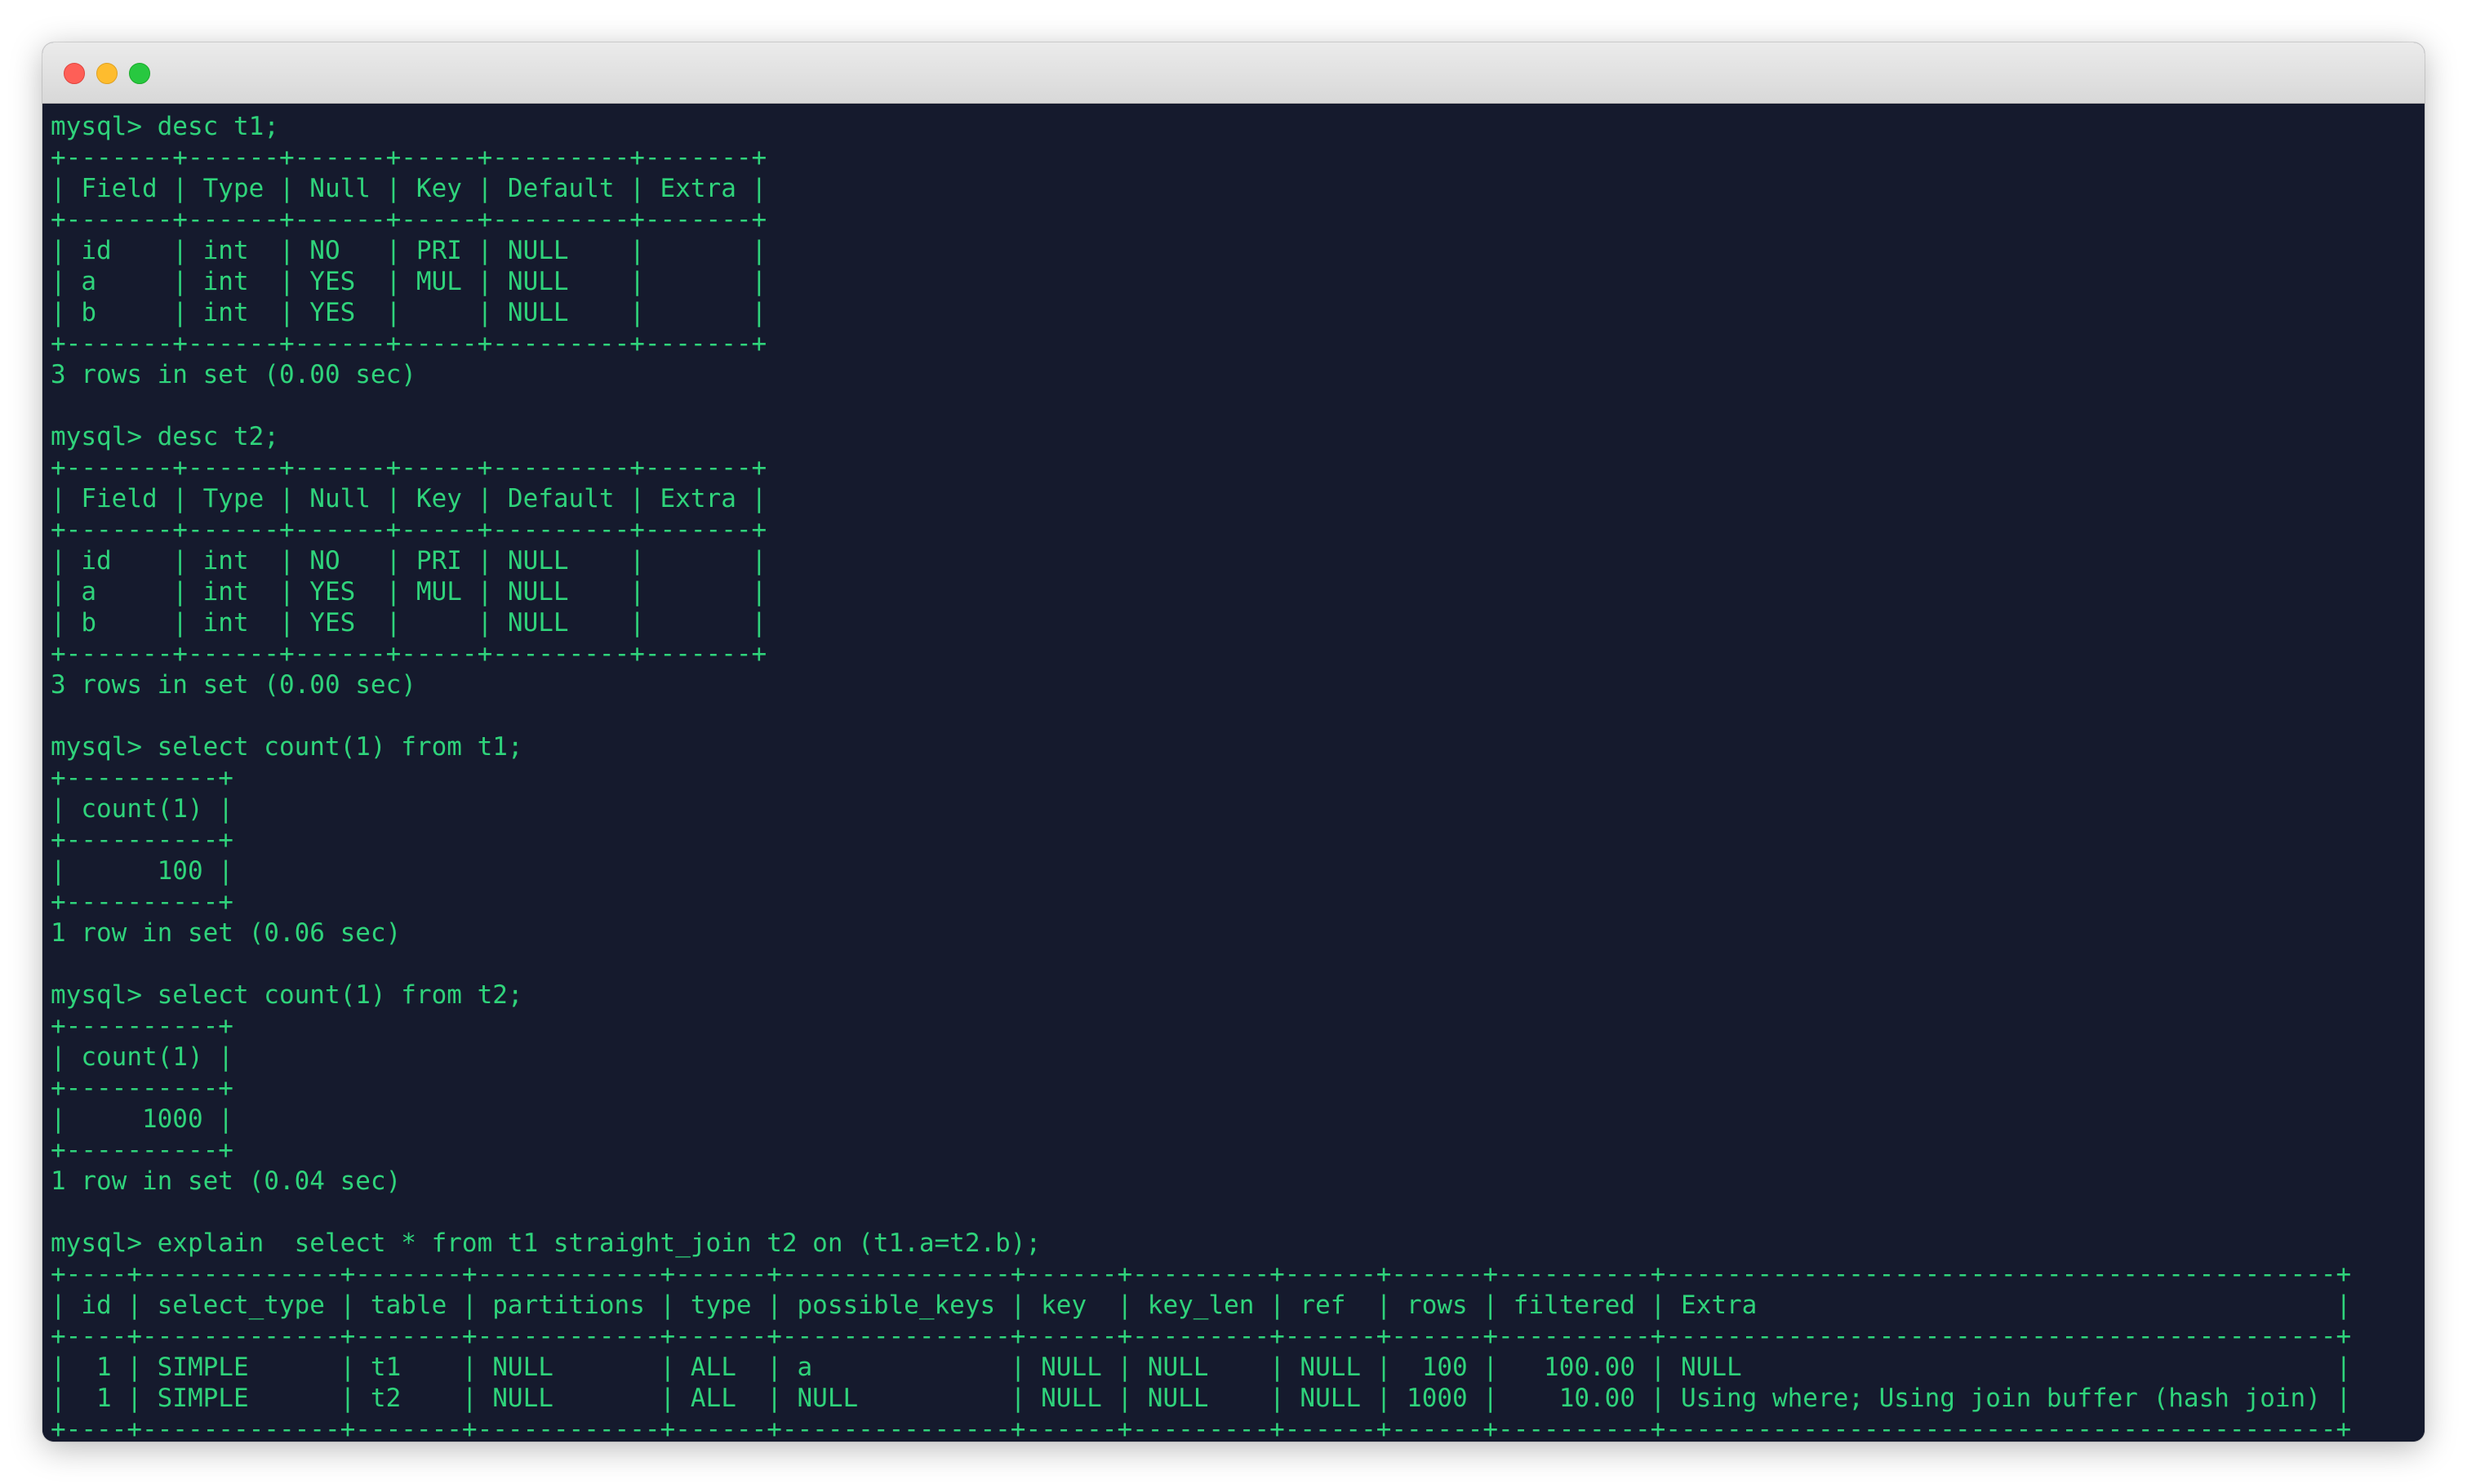  Describe the element at coordinates (142, 871) in the screenshot. I see `terminal-line: | 100 |` at that location.